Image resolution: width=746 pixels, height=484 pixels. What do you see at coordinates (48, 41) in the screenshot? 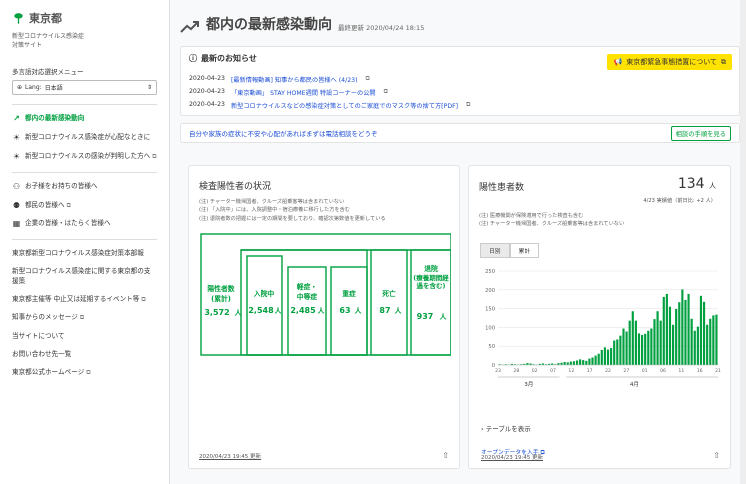
I see `site-subtitle: 新型コロナウイルス感染症 対策サイト` at bounding box center [48, 41].